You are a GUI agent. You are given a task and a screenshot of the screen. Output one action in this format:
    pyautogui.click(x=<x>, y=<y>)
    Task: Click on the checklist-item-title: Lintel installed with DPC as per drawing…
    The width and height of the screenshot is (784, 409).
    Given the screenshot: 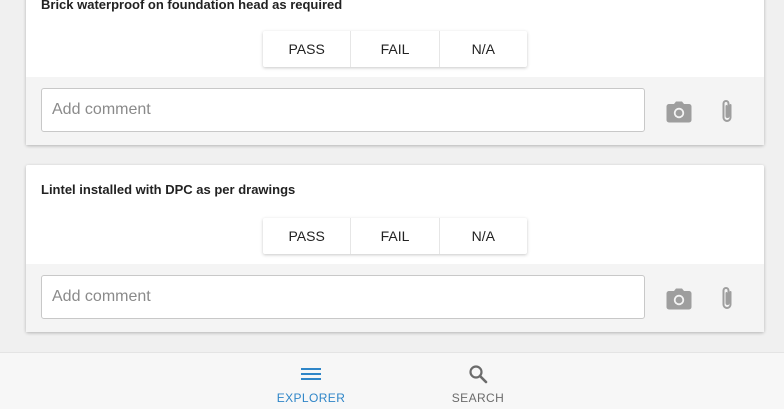 What is the action you would take?
    pyautogui.click(x=168, y=189)
    